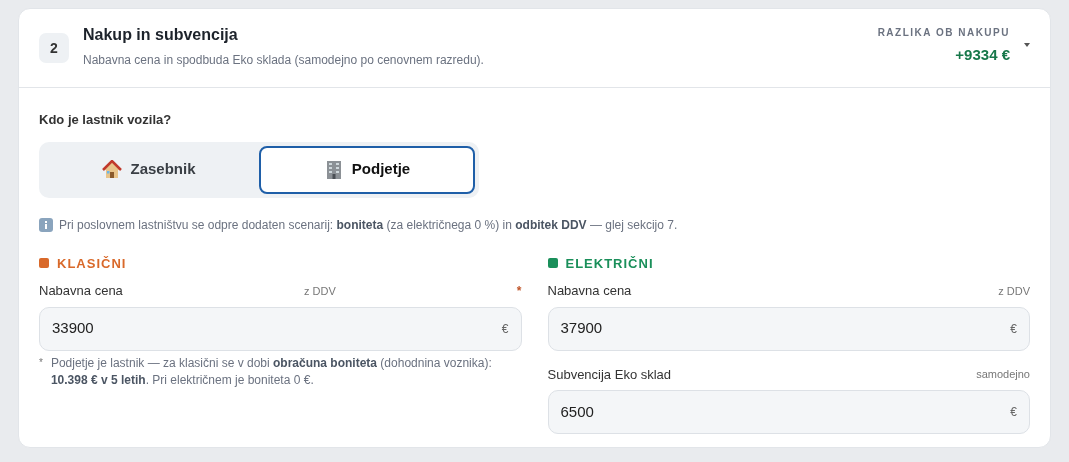 This screenshot has height=462, width=1069. What do you see at coordinates (943, 33) in the screenshot?
I see `summary-label: RAZLIKA OB NAKUPU` at bounding box center [943, 33].